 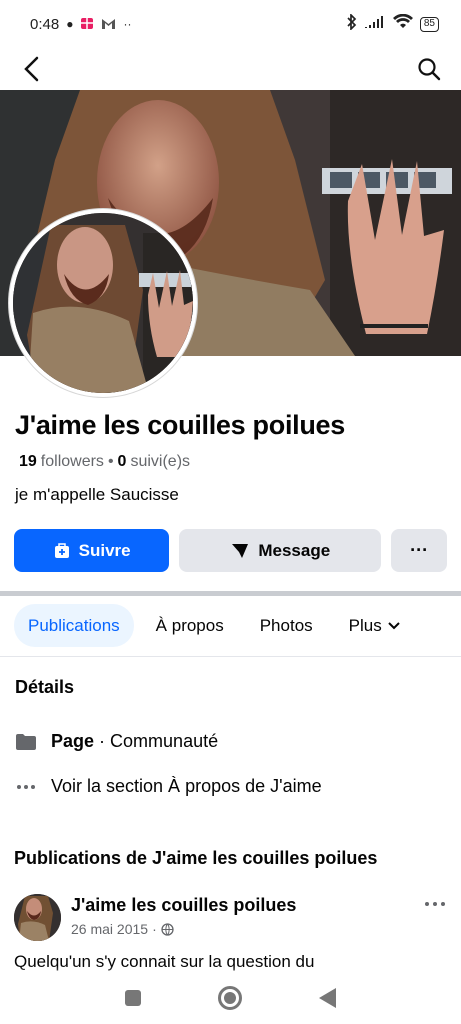 What do you see at coordinates (351, 23) in the screenshot?
I see `bluetooth-icon` at bounding box center [351, 23].